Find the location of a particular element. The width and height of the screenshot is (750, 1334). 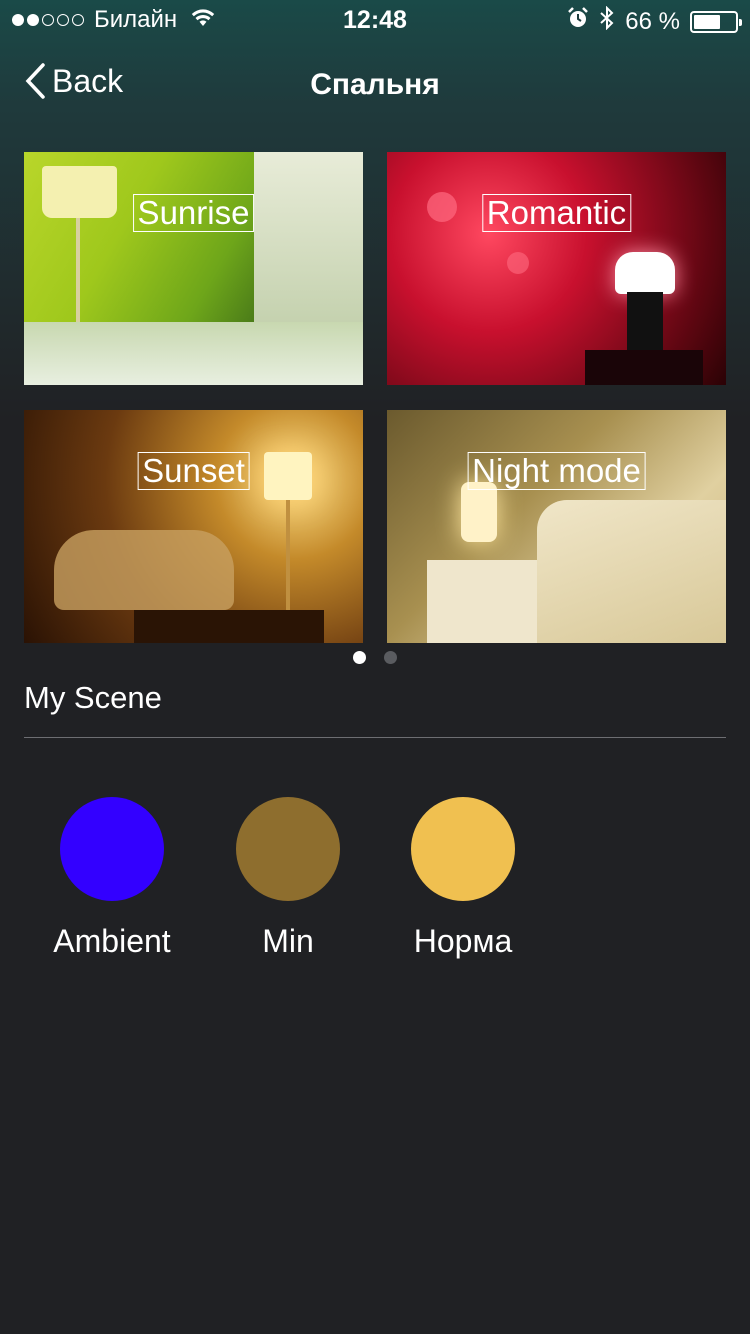

my-scene-norma: Норма is located at coordinates (463, 878).